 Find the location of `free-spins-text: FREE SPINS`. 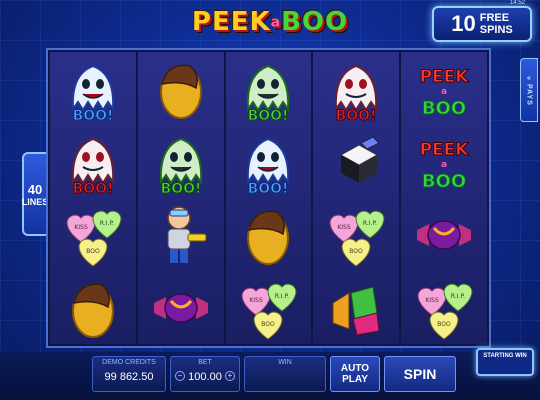

free-spins-text: FREE SPINS is located at coordinates (496, 24).